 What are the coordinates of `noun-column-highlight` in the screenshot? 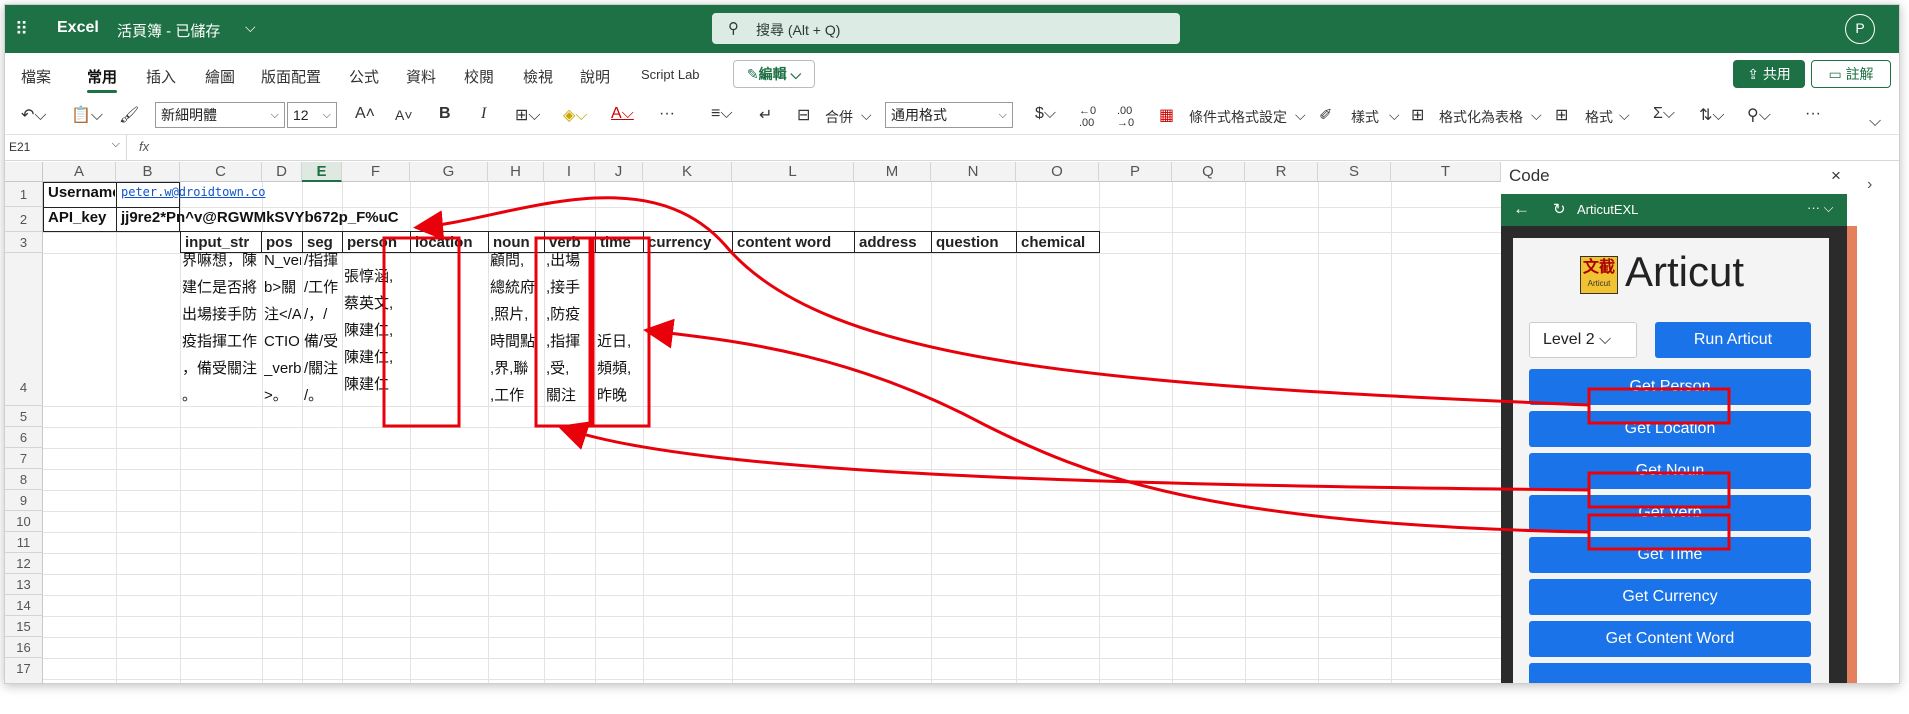 It's located at (563, 332).